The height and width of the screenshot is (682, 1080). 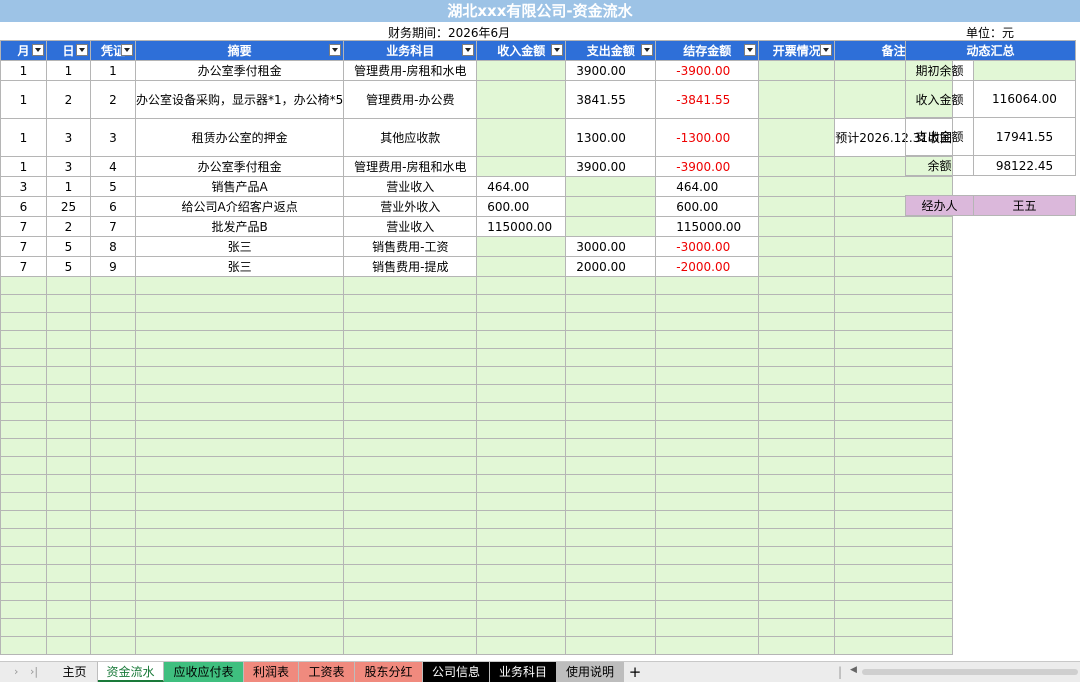 What do you see at coordinates (113, 206) in the screenshot?
I see `cell-voucher: 6` at bounding box center [113, 206].